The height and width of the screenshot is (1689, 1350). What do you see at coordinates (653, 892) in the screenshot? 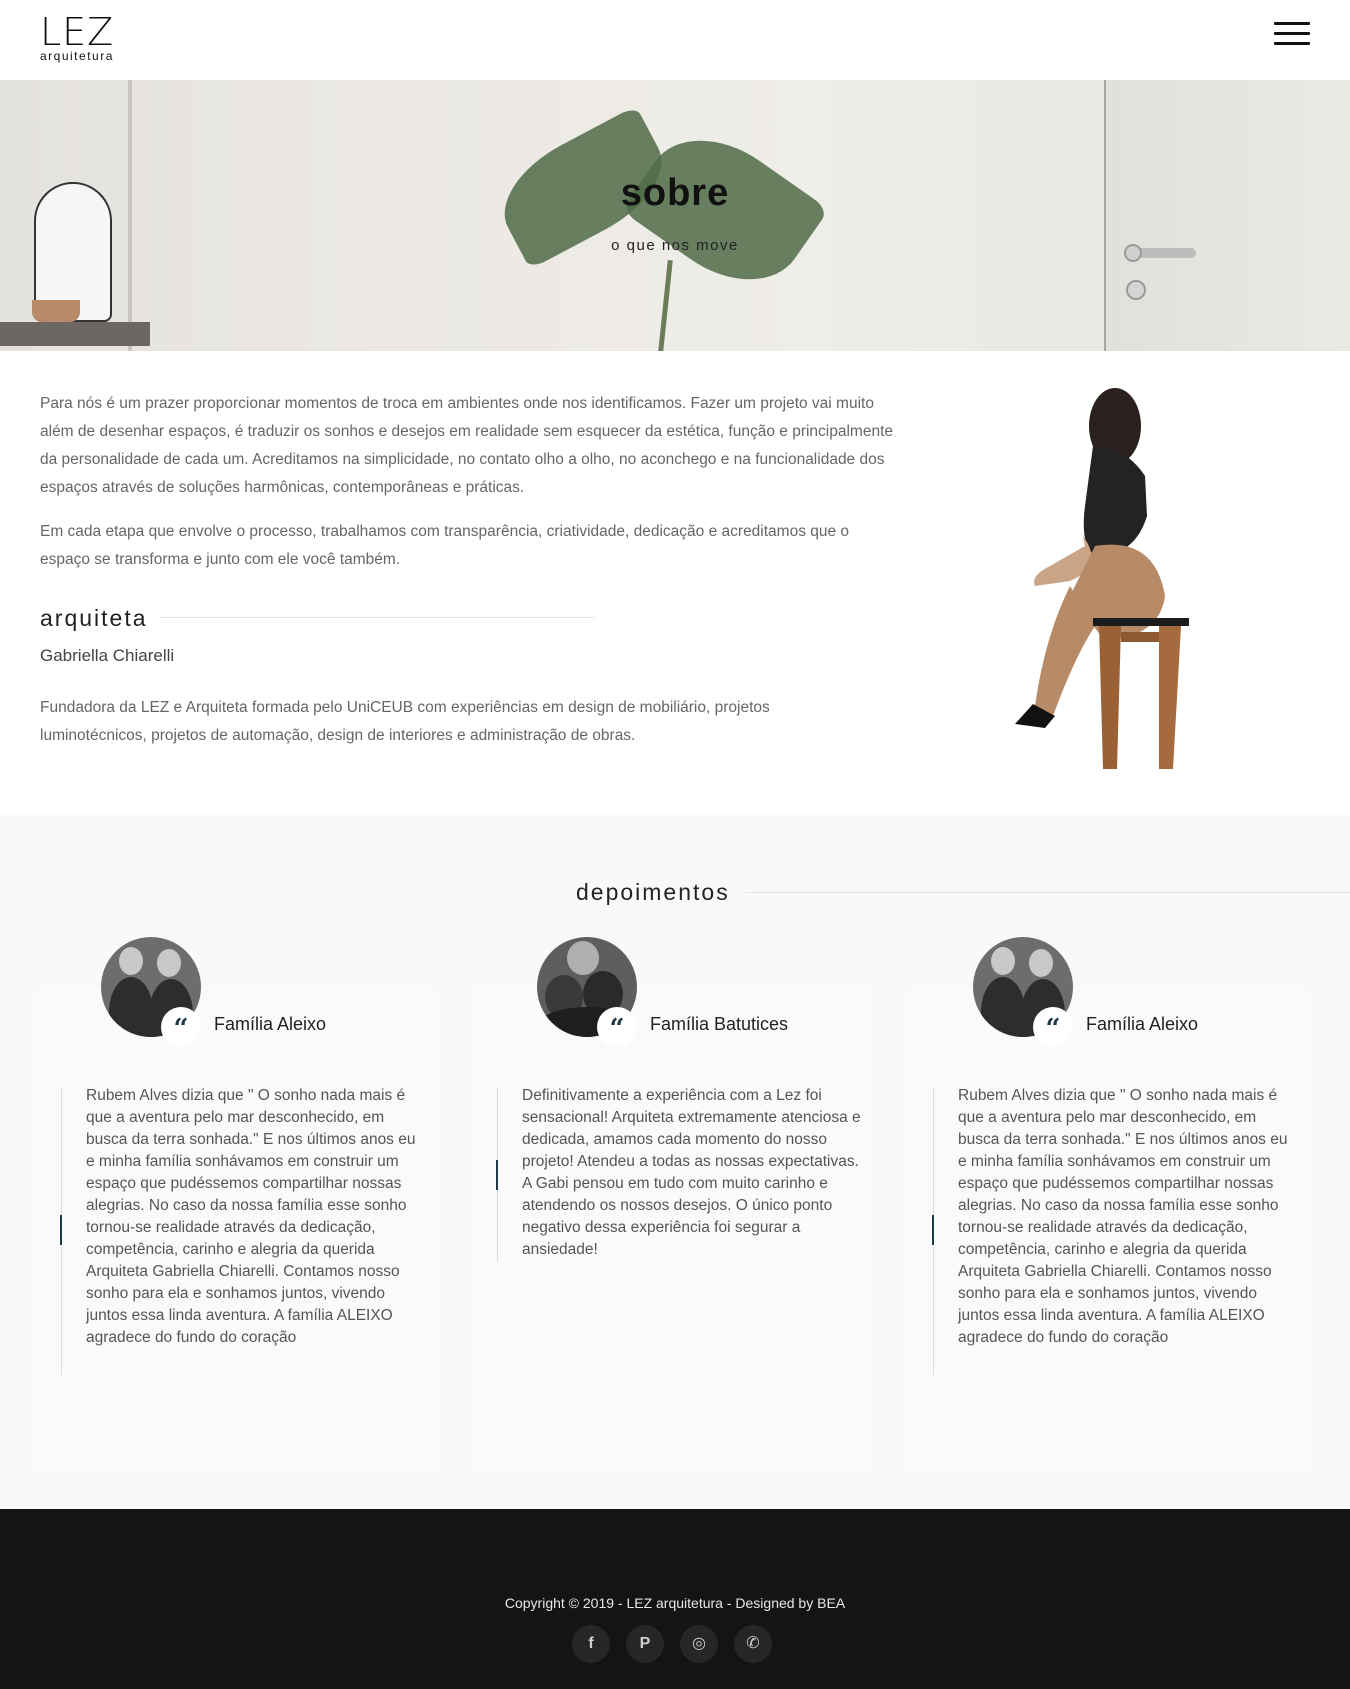
I see `testimonials-heading: depoimentos` at bounding box center [653, 892].